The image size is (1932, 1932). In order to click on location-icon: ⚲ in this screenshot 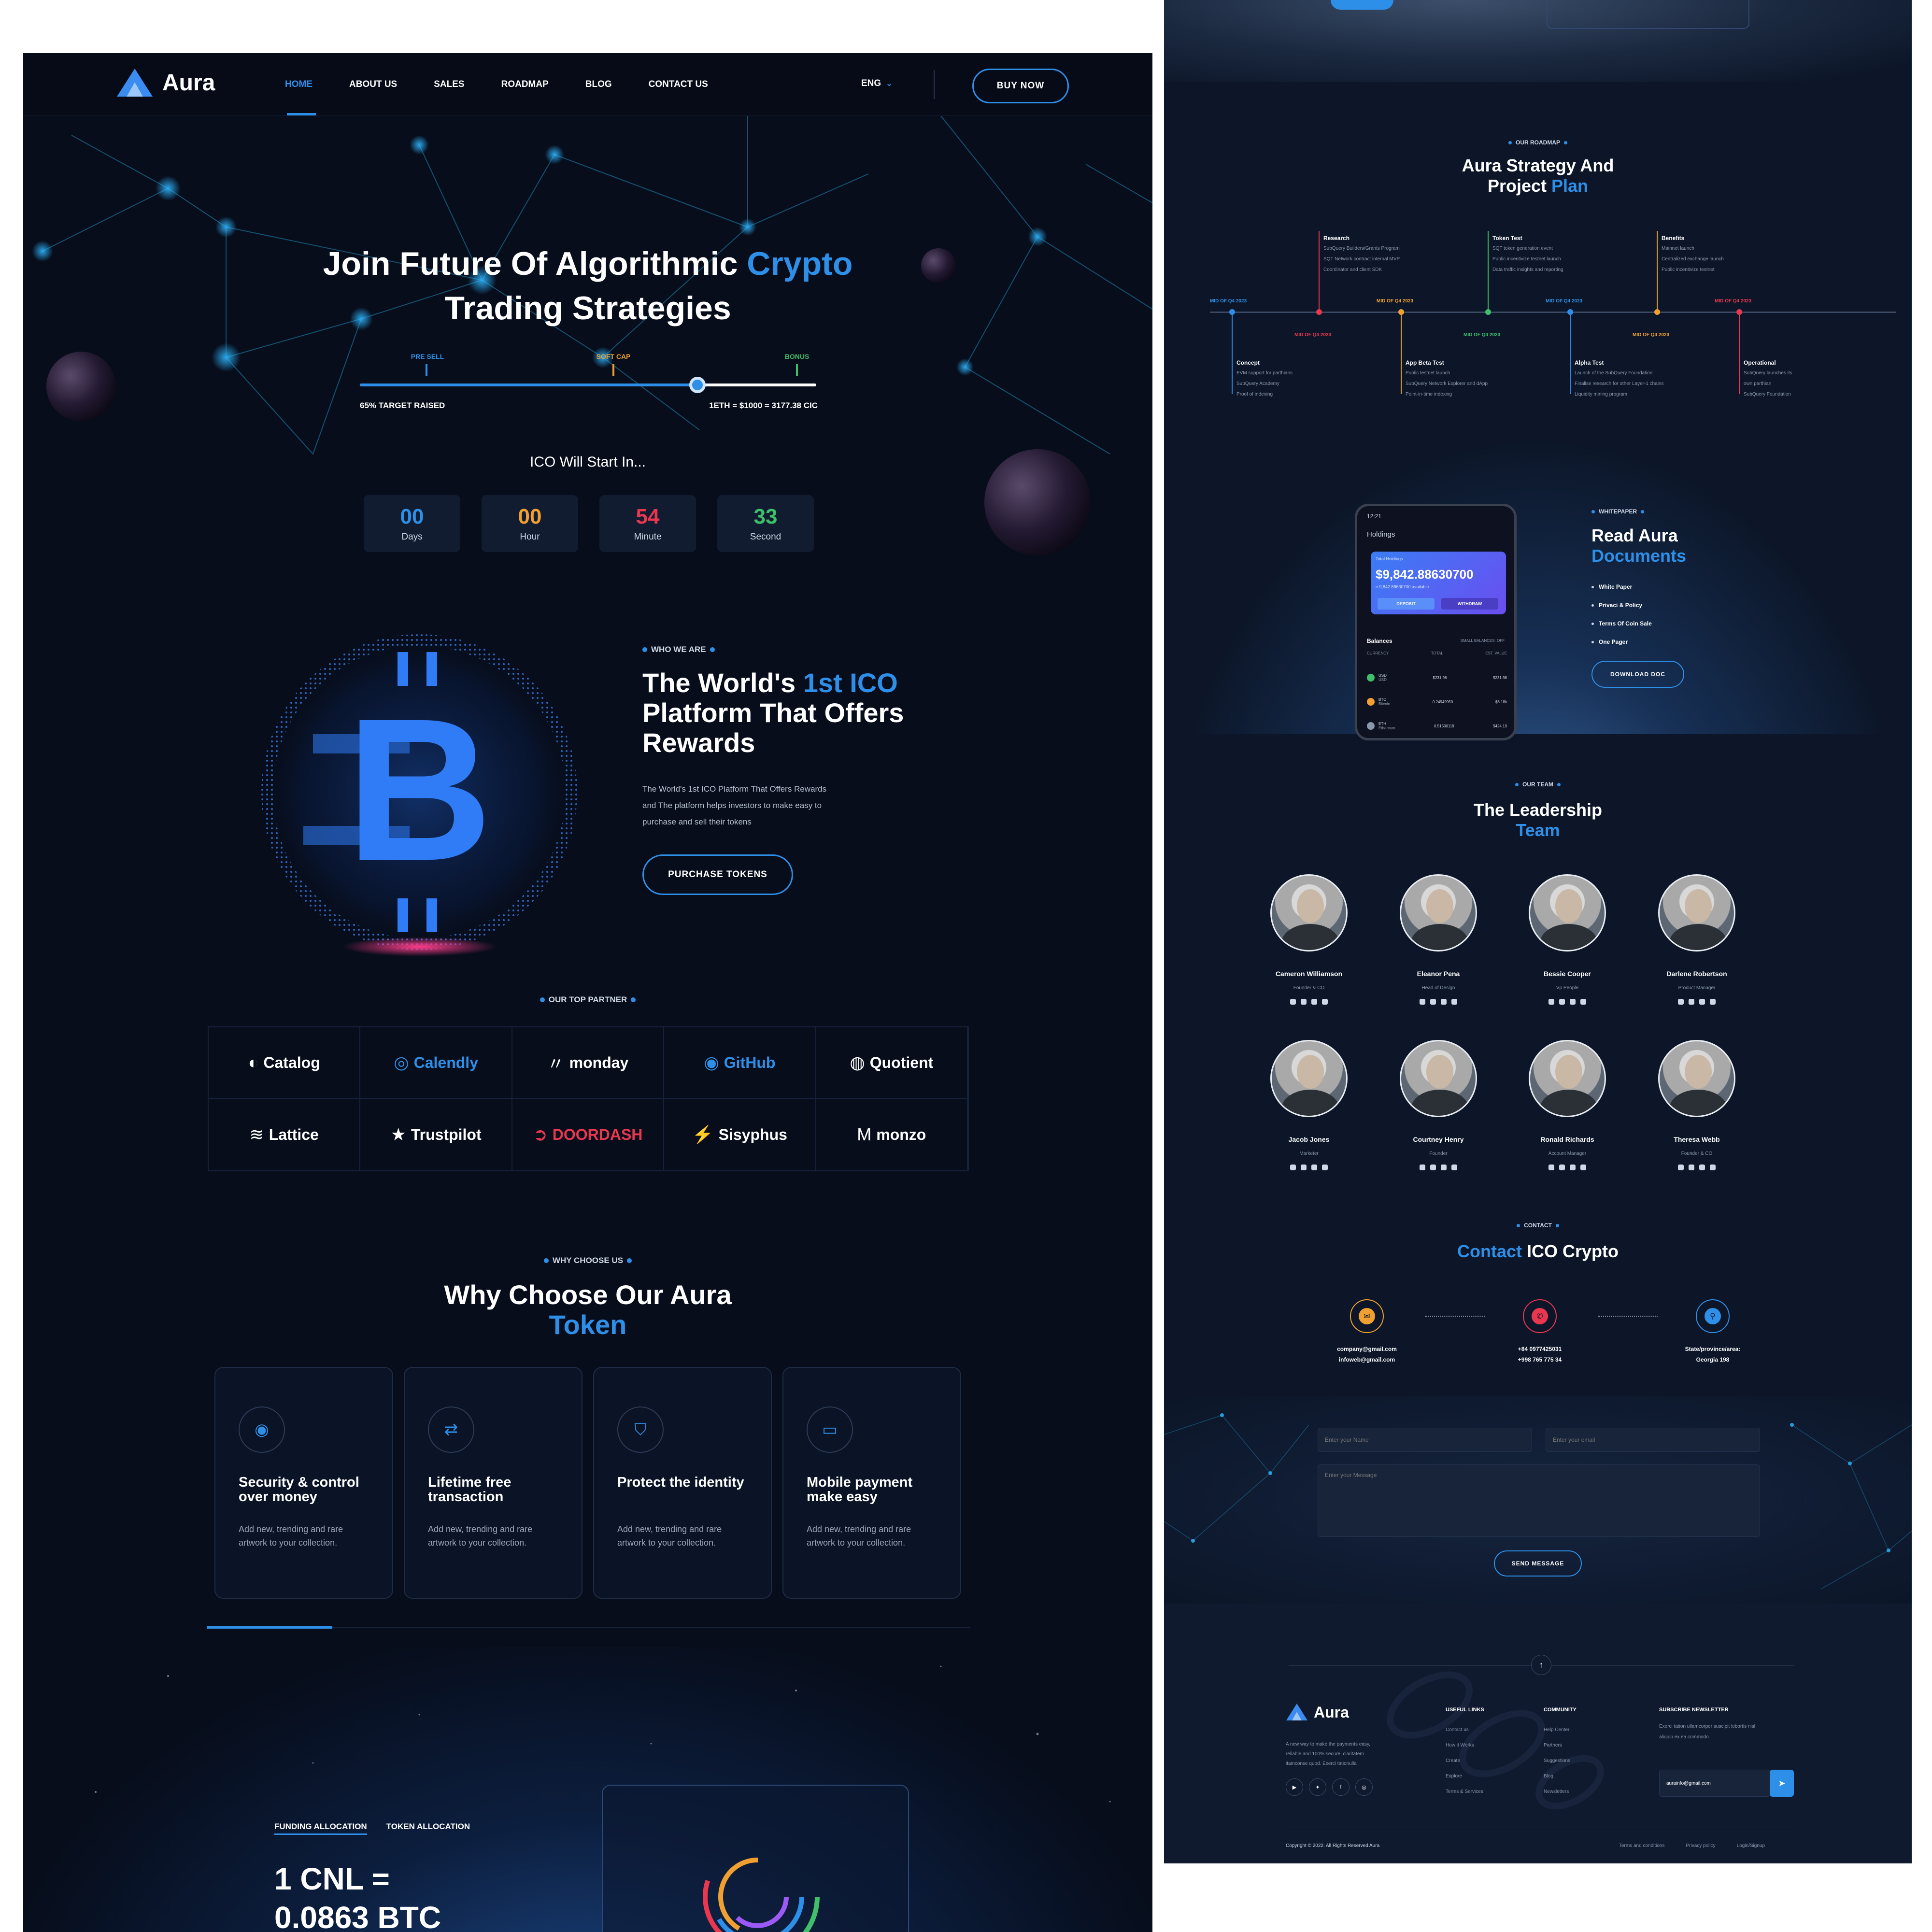, I will do `click(1713, 1316)`.